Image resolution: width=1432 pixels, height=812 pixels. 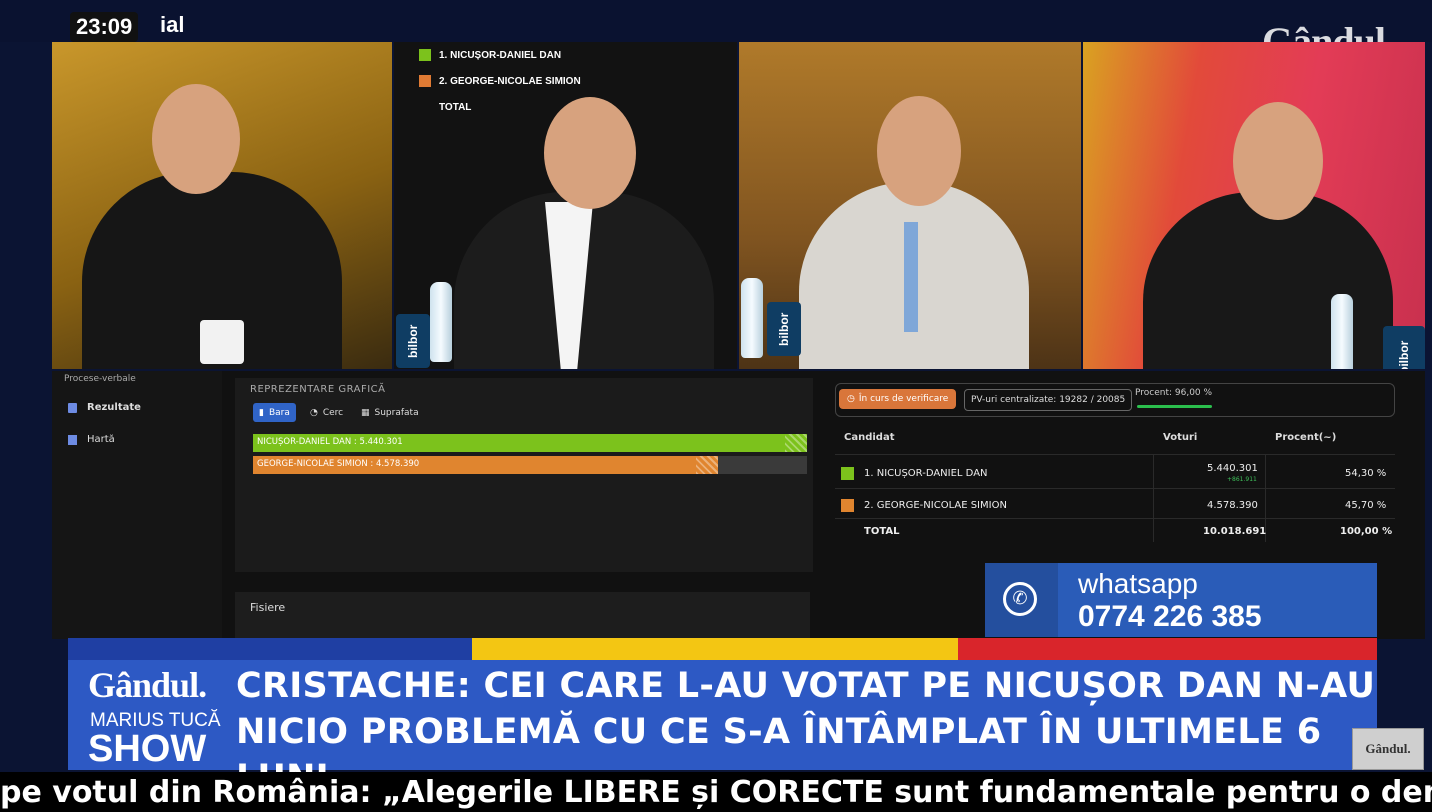 I want to click on coffee-mug, so click(x=222, y=342).